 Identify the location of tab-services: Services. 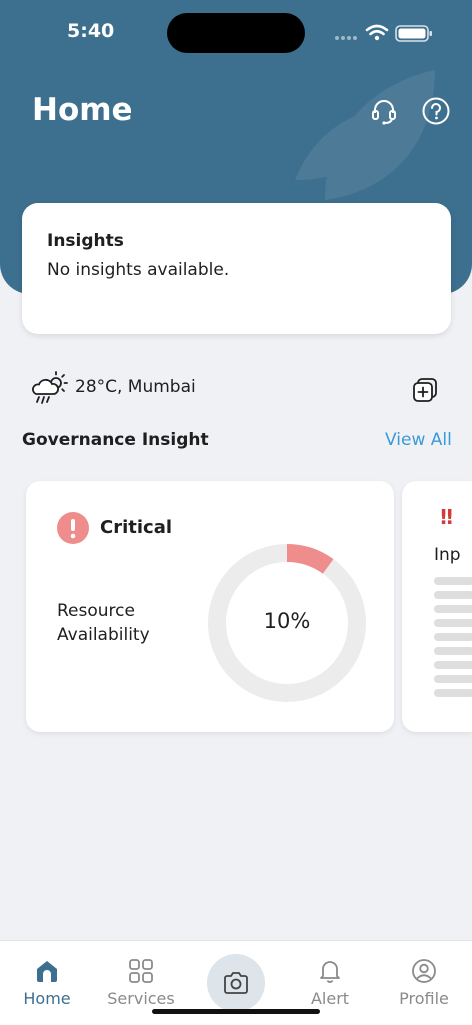
(141, 976).